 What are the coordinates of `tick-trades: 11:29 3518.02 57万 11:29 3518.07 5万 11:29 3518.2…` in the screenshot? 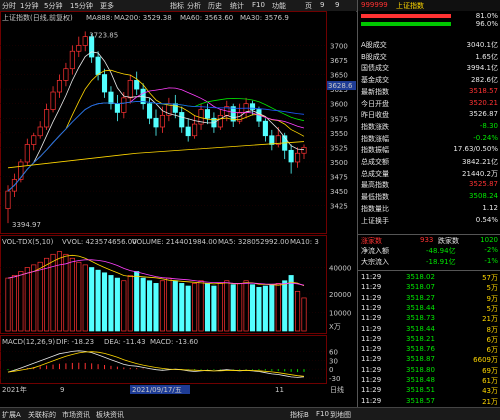 It's located at (429, 338).